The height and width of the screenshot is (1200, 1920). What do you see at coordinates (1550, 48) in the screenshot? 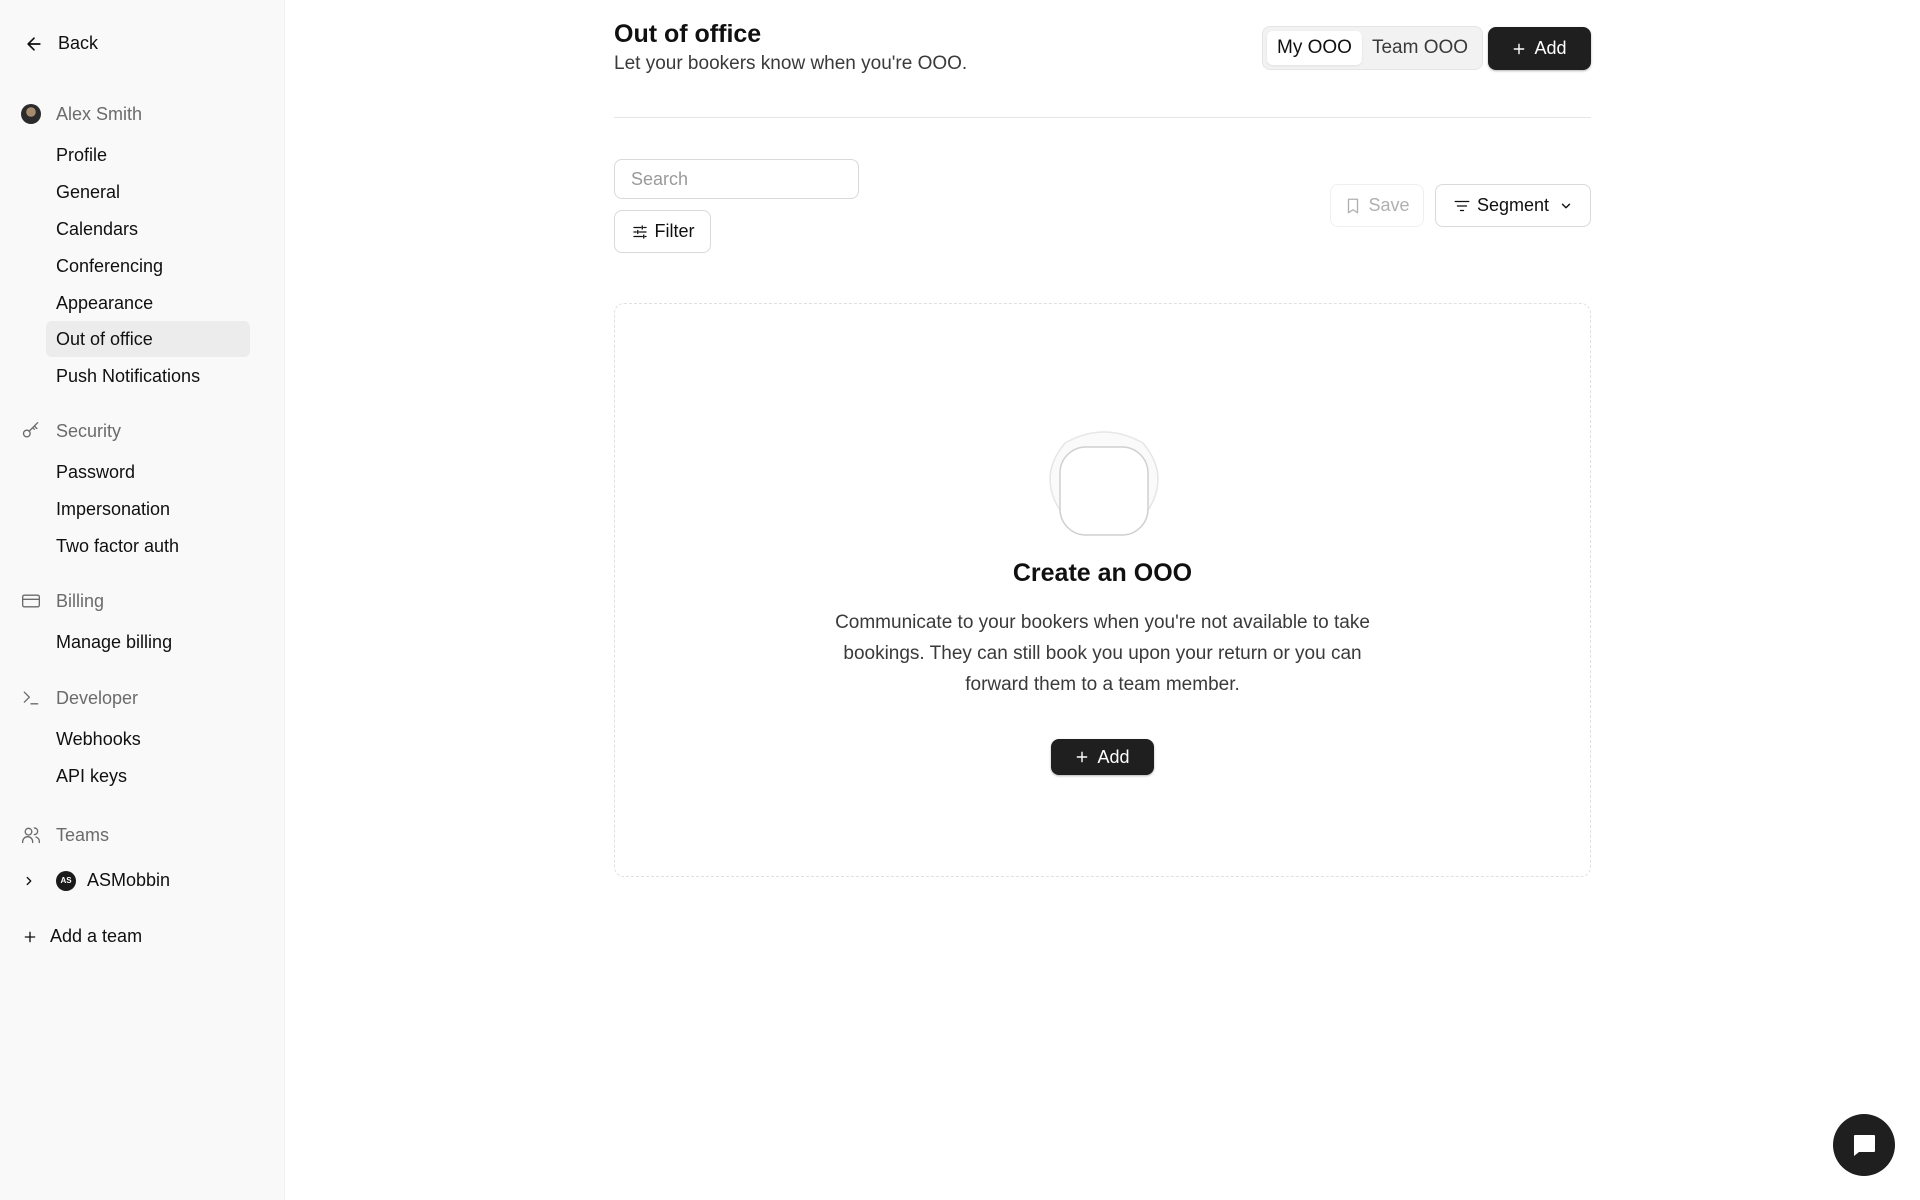
I see `add-ooo-label: Add` at bounding box center [1550, 48].